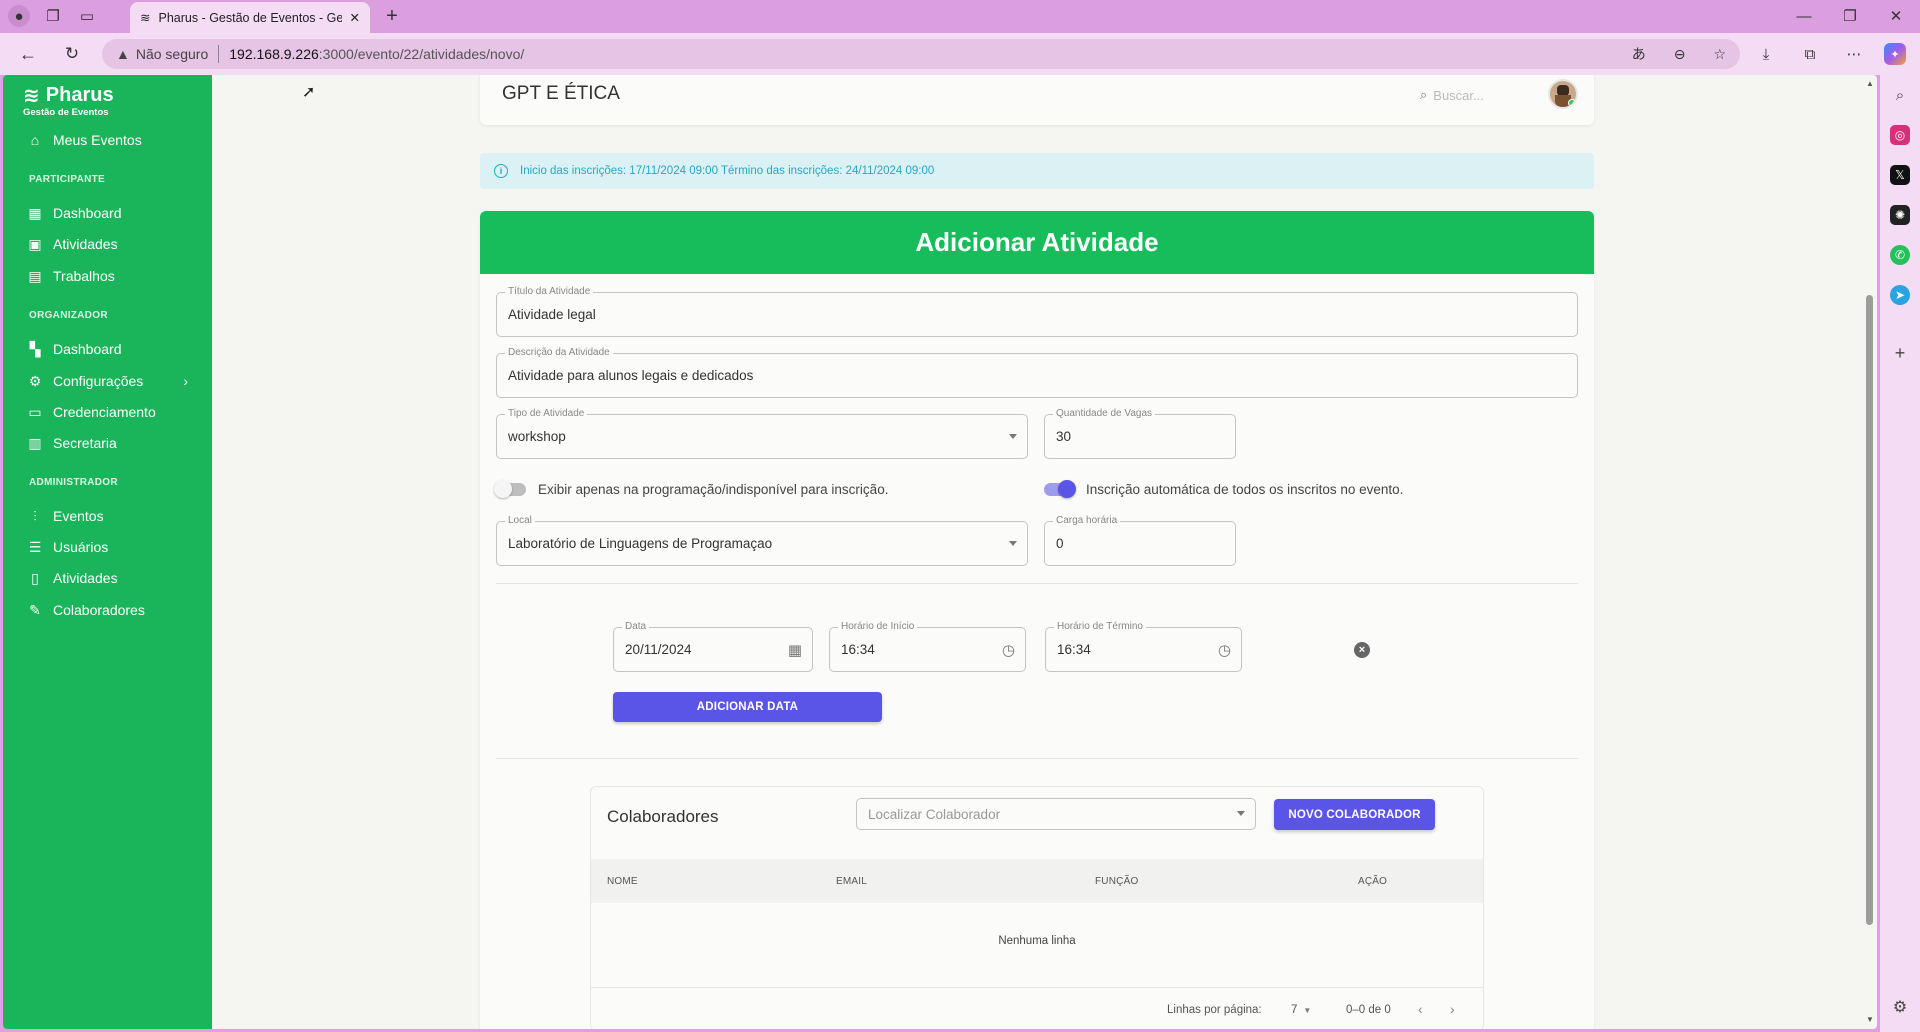  Describe the element at coordinates (1037, 941) in the screenshot. I see `empty-table-message: Nenhuma linha` at that location.